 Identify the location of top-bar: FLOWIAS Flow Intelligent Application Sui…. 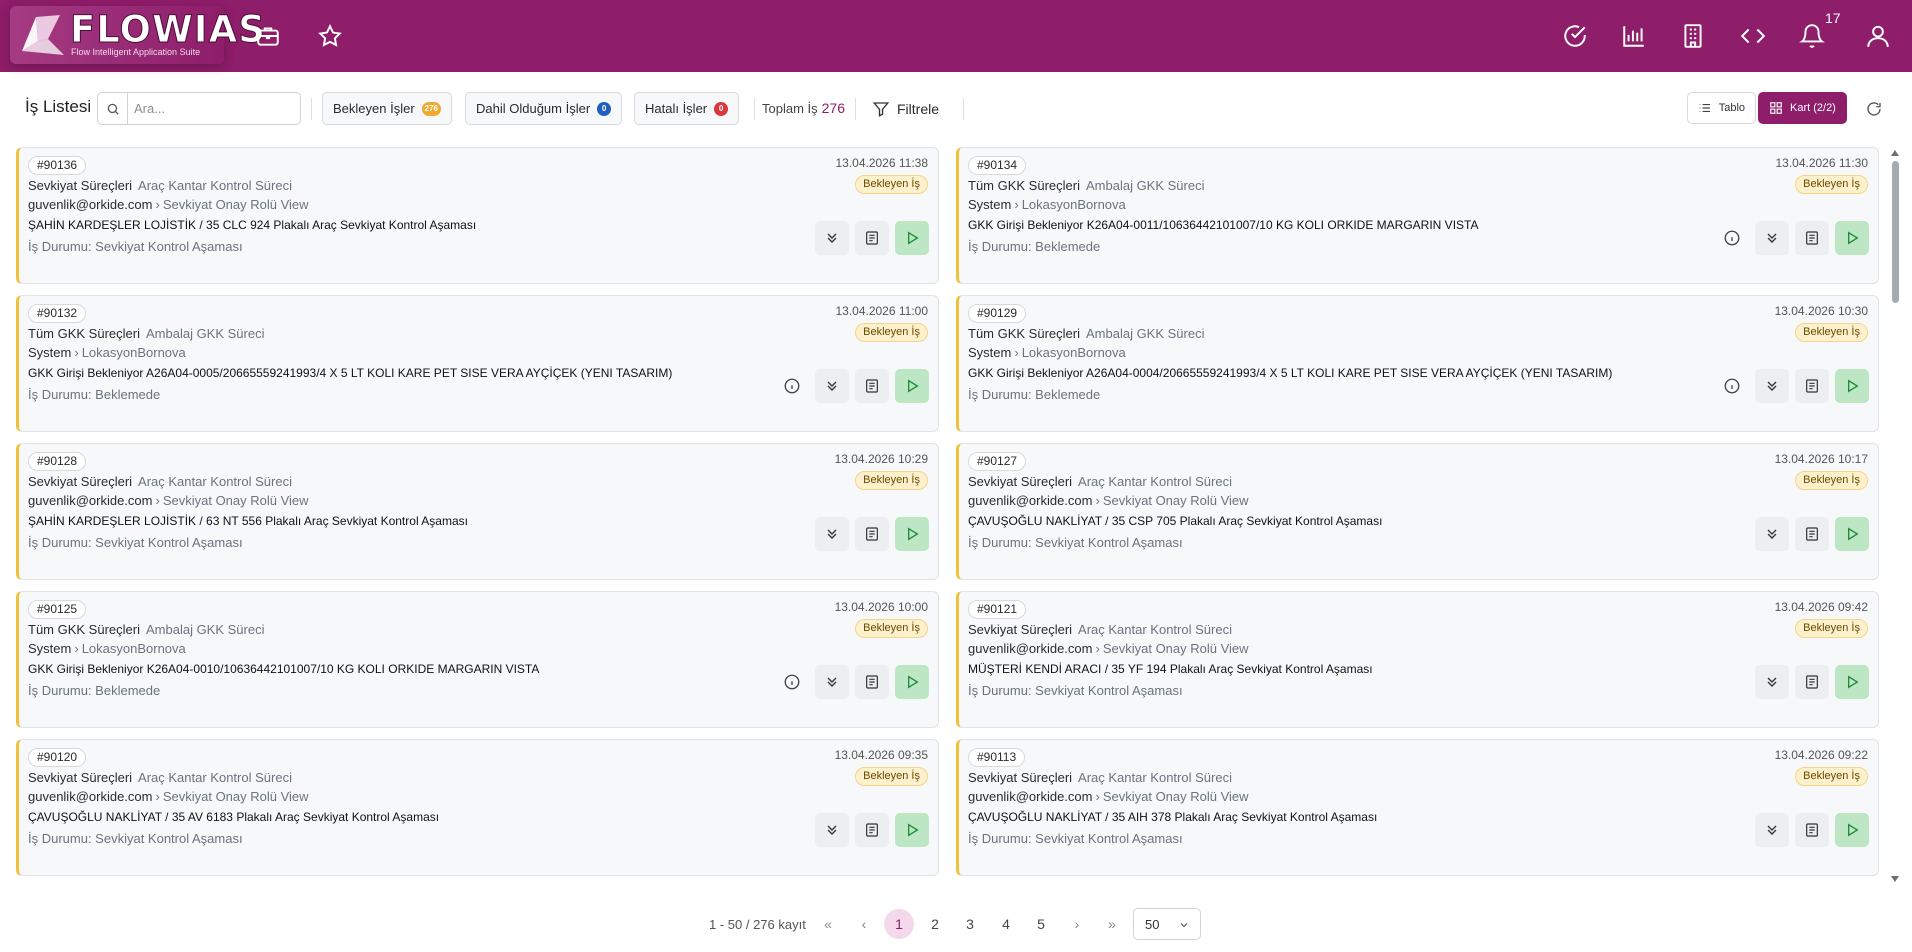
(956, 36).